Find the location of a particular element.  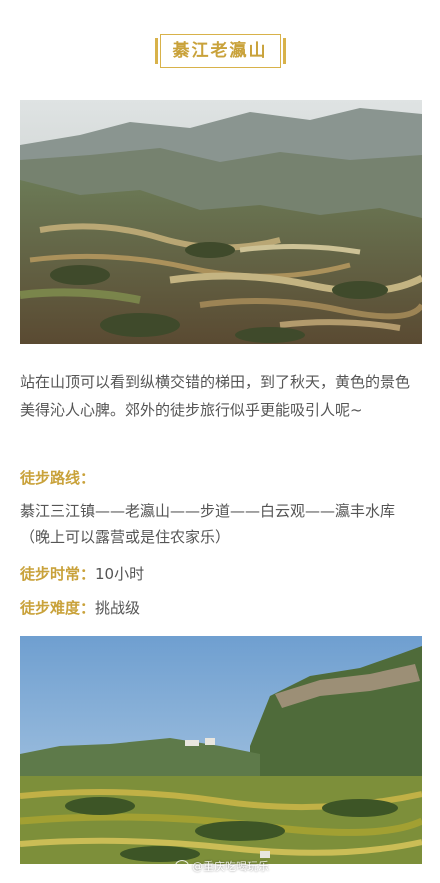

article-title: 綦江老瀛山 is located at coordinates (220, 51).